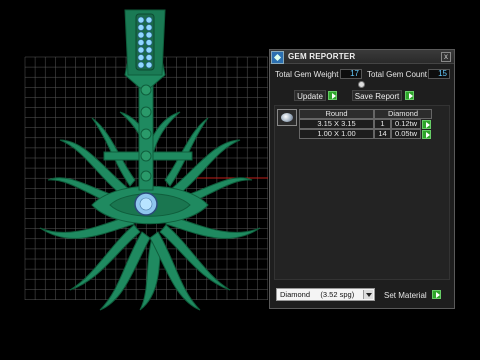  What do you see at coordinates (310, 95) in the screenshot?
I see `update-button: Update` at bounding box center [310, 95].